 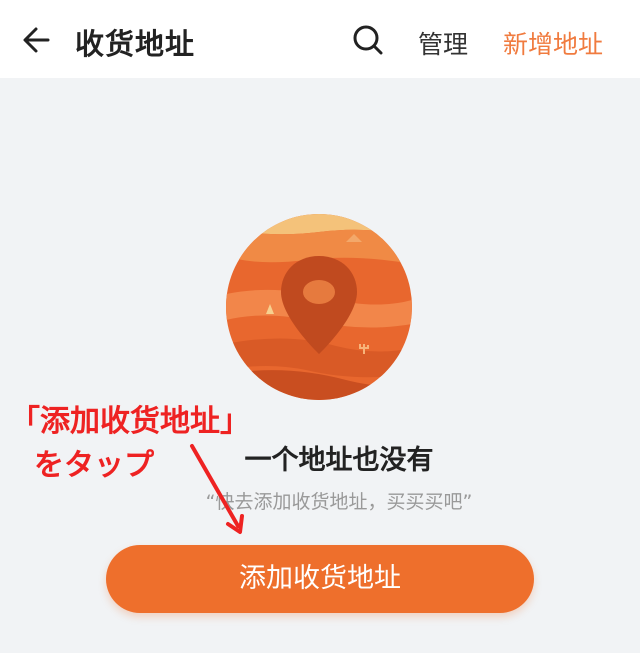 What do you see at coordinates (217, 489) in the screenshot?
I see `annotation-arrow-icon` at bounding box center [217, 489].